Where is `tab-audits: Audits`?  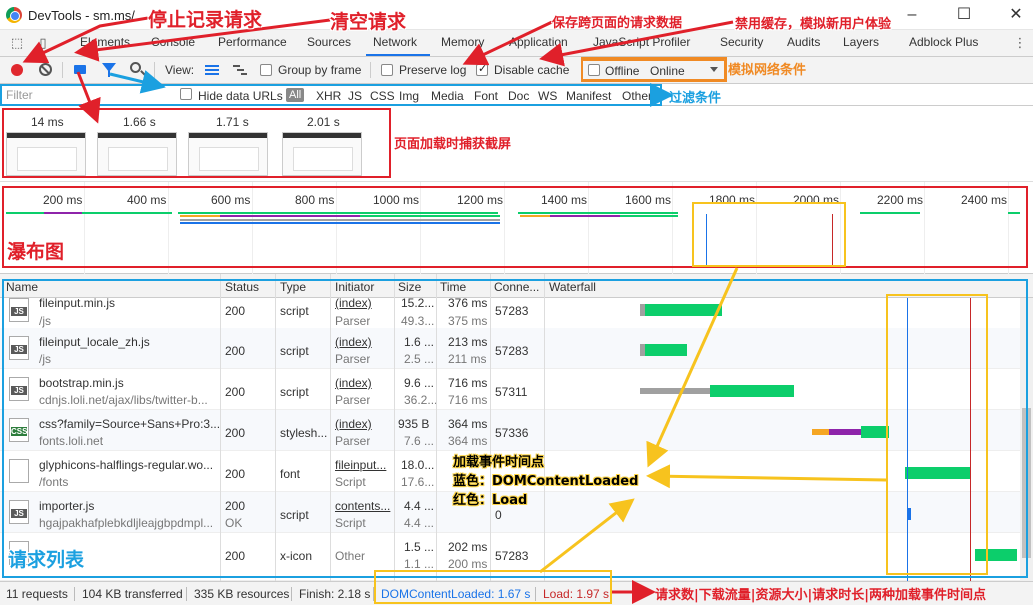 tab-audits: Audits is located at coordinates (803, 42).